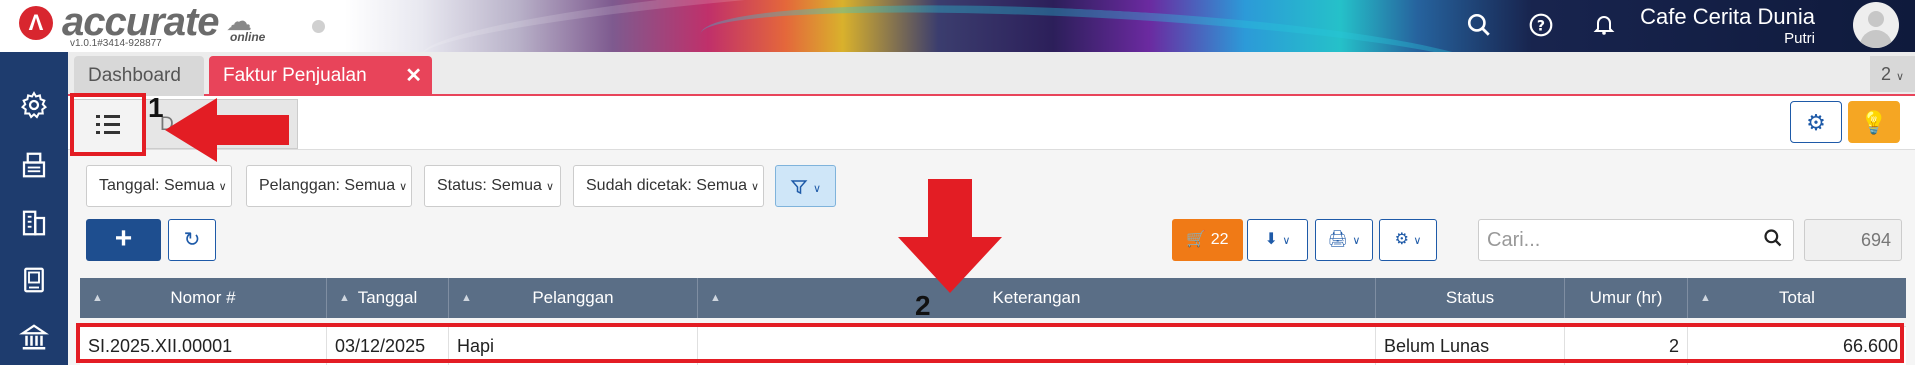 This screenshot has width=1915, height=365. I want to click on column-label: Total, so click(1797, 297).